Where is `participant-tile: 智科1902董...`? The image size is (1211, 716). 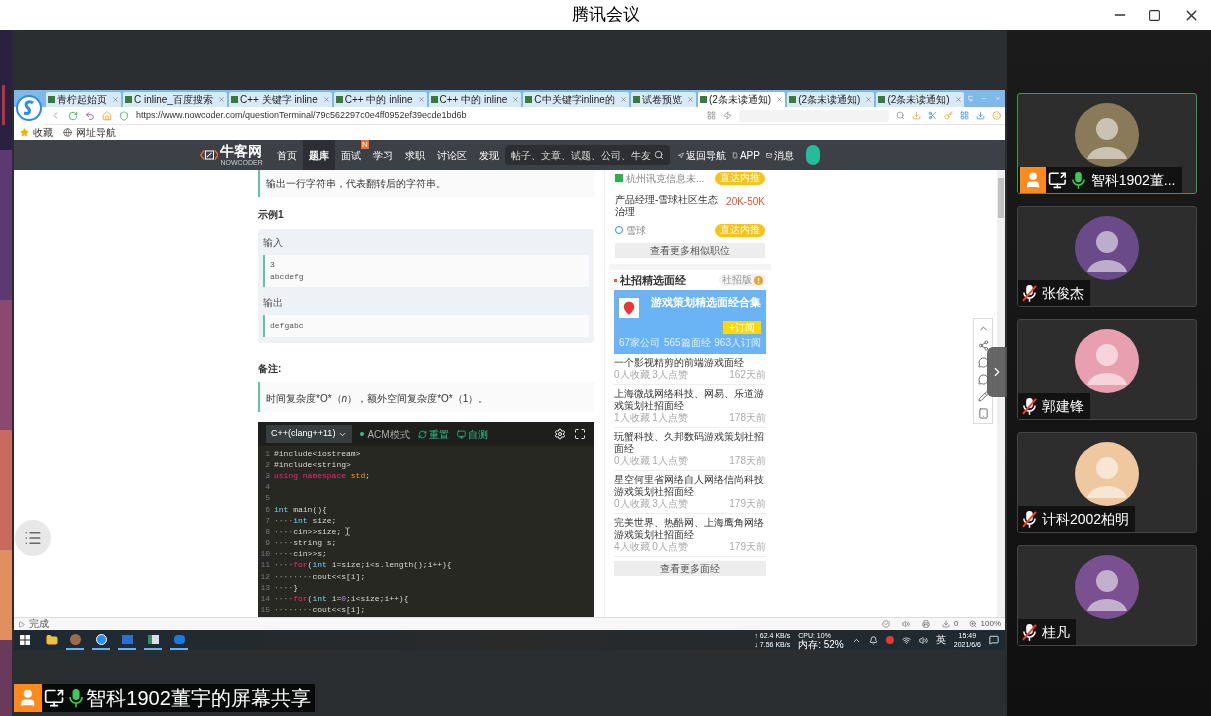
participant-tile: 智科1902董... is located at coordinates (1107, 143).